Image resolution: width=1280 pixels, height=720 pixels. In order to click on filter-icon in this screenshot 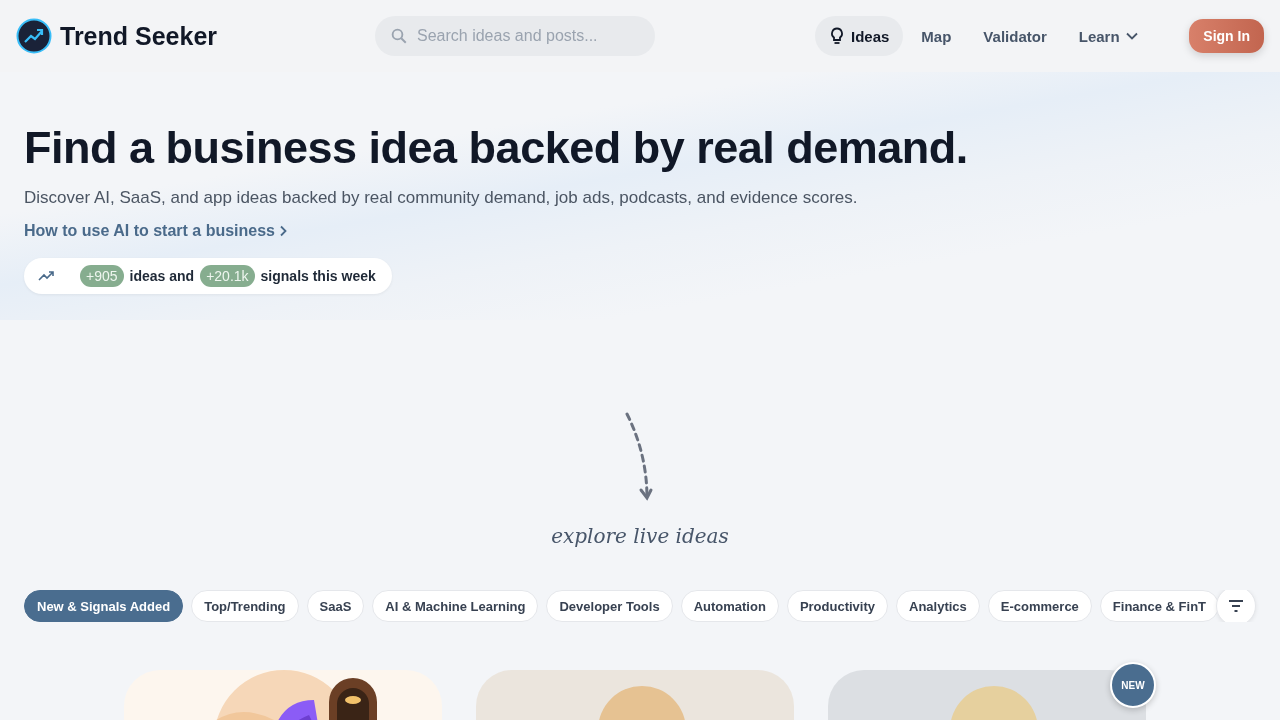, I will do `click(1236, 606)`.